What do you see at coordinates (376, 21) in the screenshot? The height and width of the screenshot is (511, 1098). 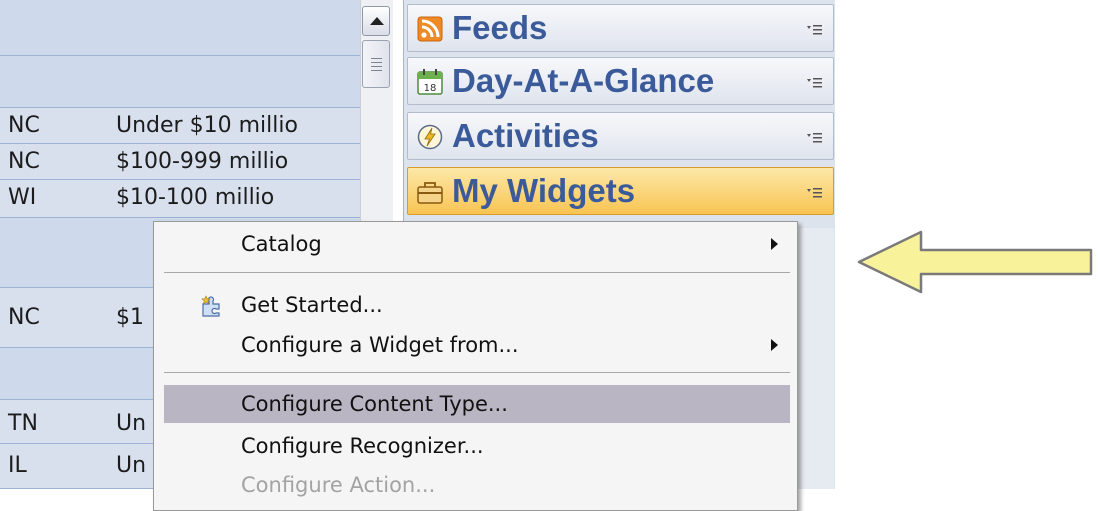 I see `scroll-up-button` at bounding box center [376, 21].